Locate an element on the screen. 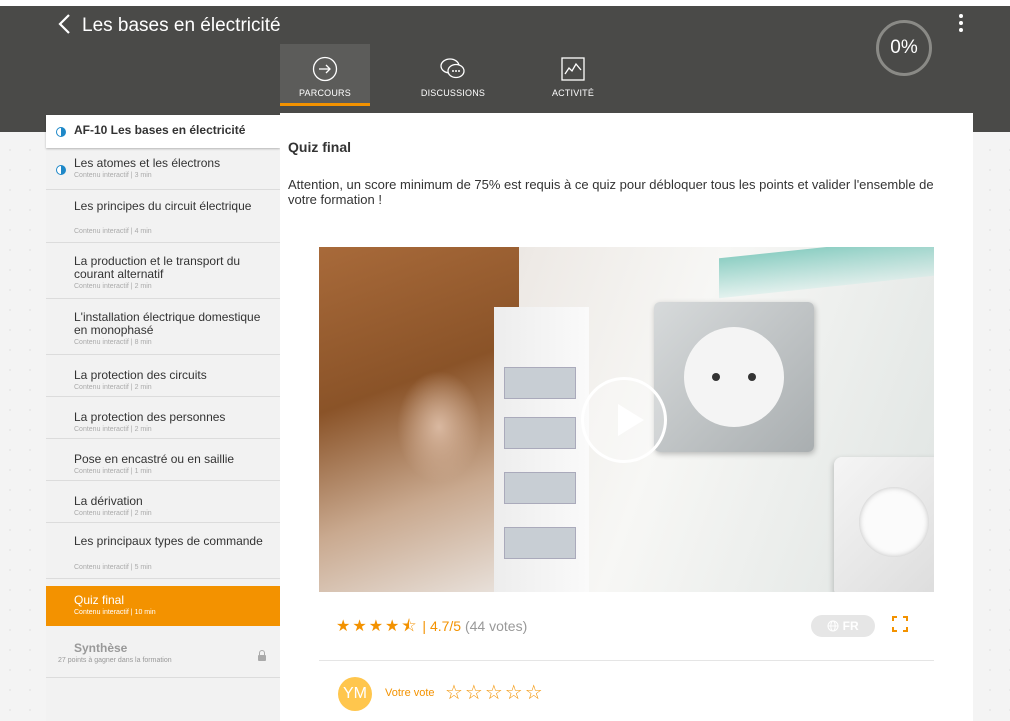  tab-discussions: DISCUSSIONS is located at coordinates (453, 75).